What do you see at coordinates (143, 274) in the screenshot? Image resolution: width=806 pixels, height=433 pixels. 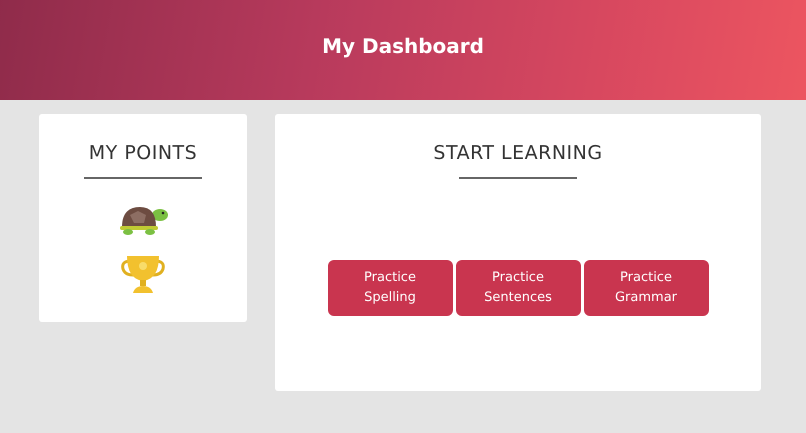 I see `trophy-icon` at bounding box center [143, 274].